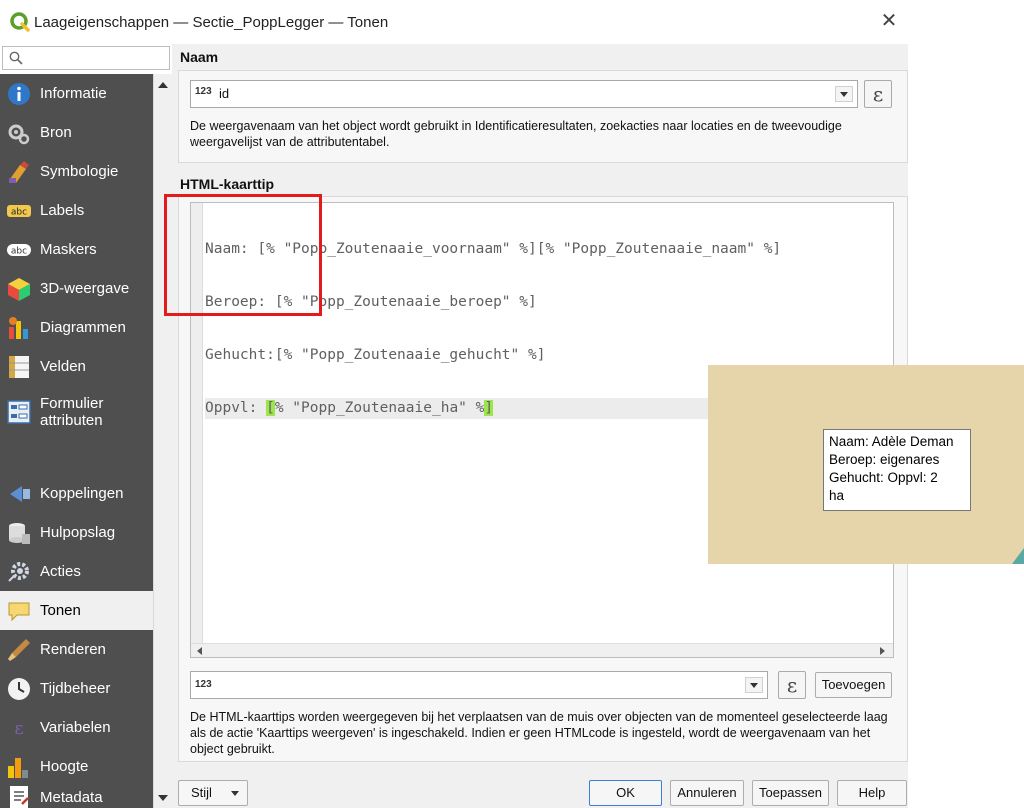 The height and width of the screenshot is (808, 1024). I want to click on temporal-icon, so click(19, 688).